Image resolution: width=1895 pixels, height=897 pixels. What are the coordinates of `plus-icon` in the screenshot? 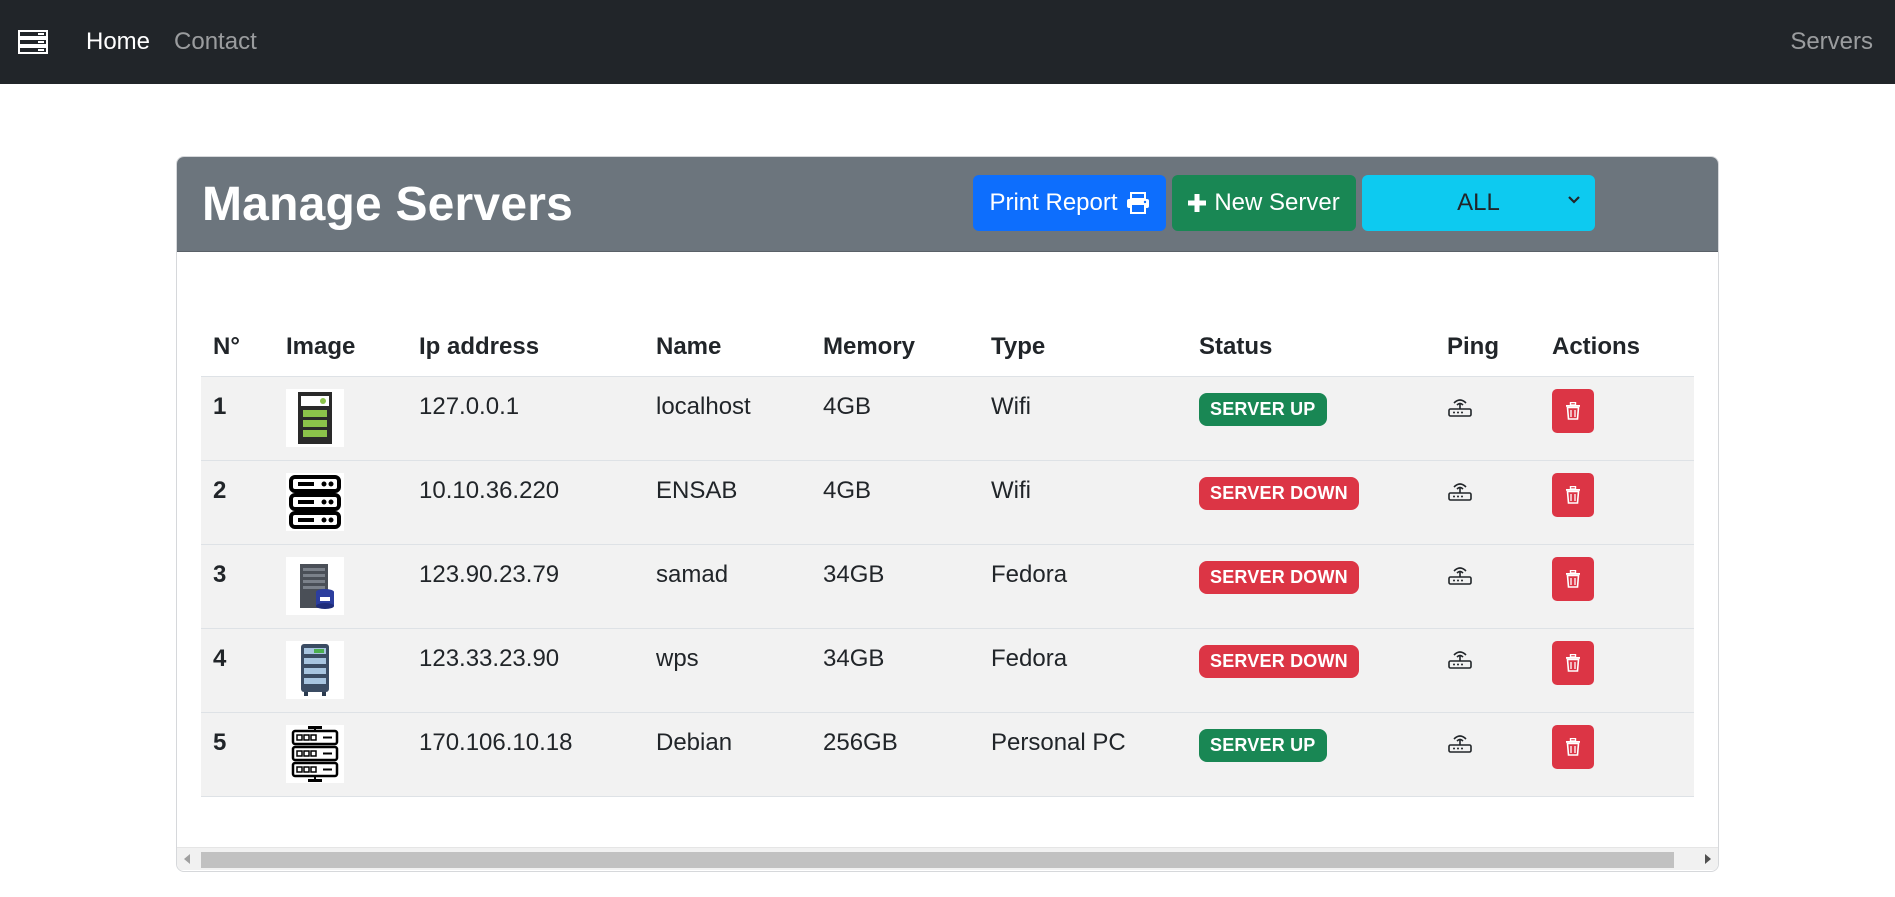 It's located at (1197, 203).